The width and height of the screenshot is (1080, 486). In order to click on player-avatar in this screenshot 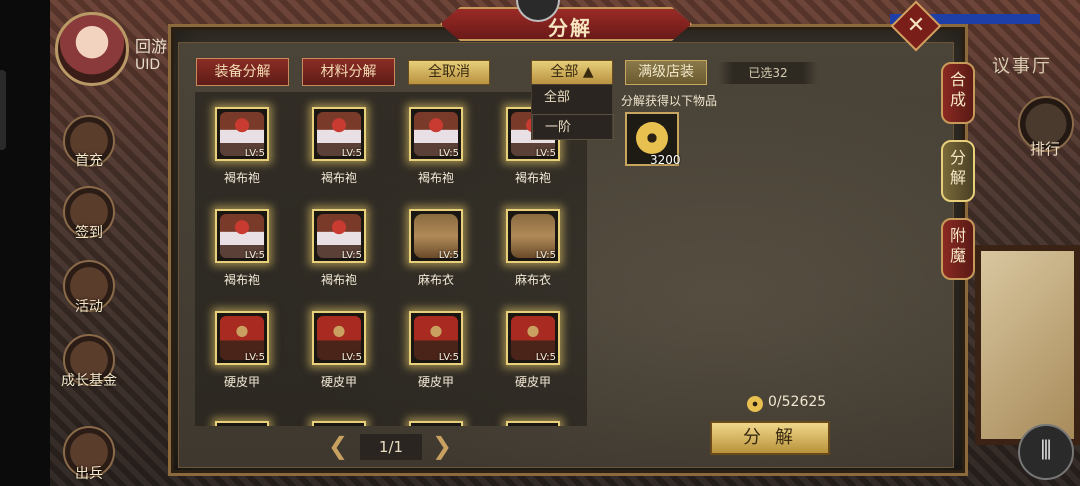, I will do `click(92, 49)`.